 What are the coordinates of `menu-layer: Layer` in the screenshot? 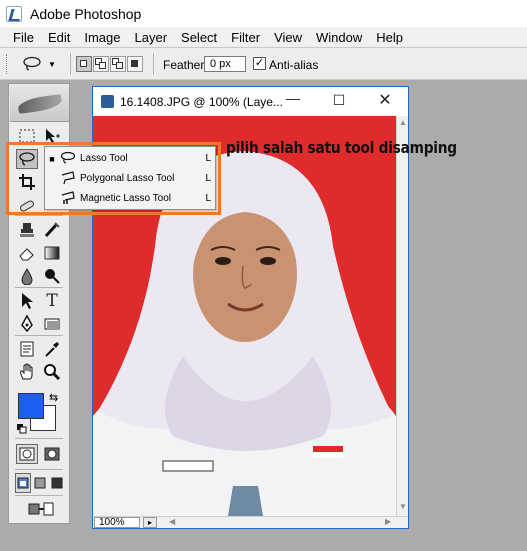 It's located at (151, 37).